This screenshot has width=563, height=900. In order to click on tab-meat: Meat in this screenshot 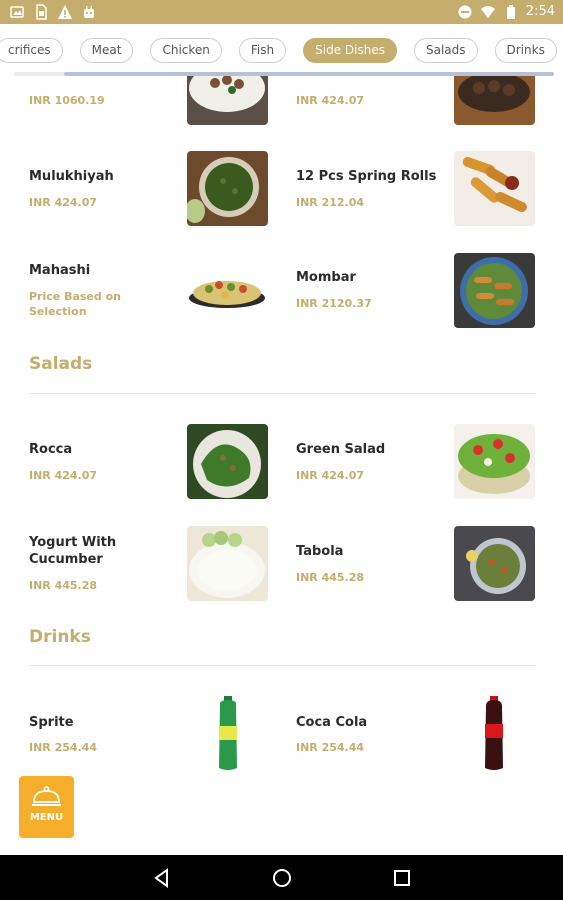, I will do `click(106, 50)`.